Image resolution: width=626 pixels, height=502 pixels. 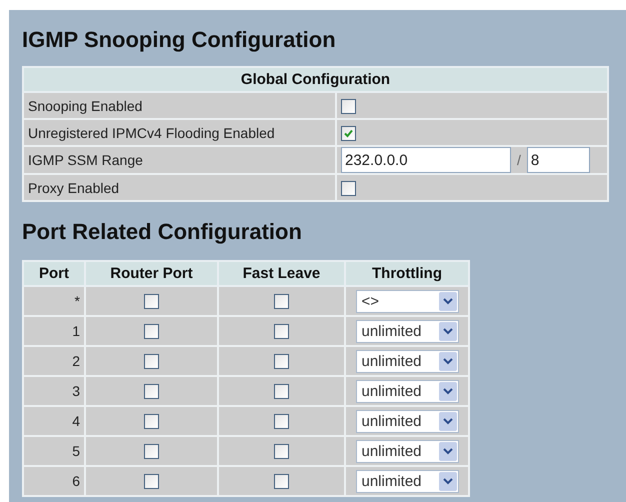 What do you see at coordinates (179, 187) in the screenshot?
I see `setting-label: Proxy Enabled` at bounding box center [179, 187].